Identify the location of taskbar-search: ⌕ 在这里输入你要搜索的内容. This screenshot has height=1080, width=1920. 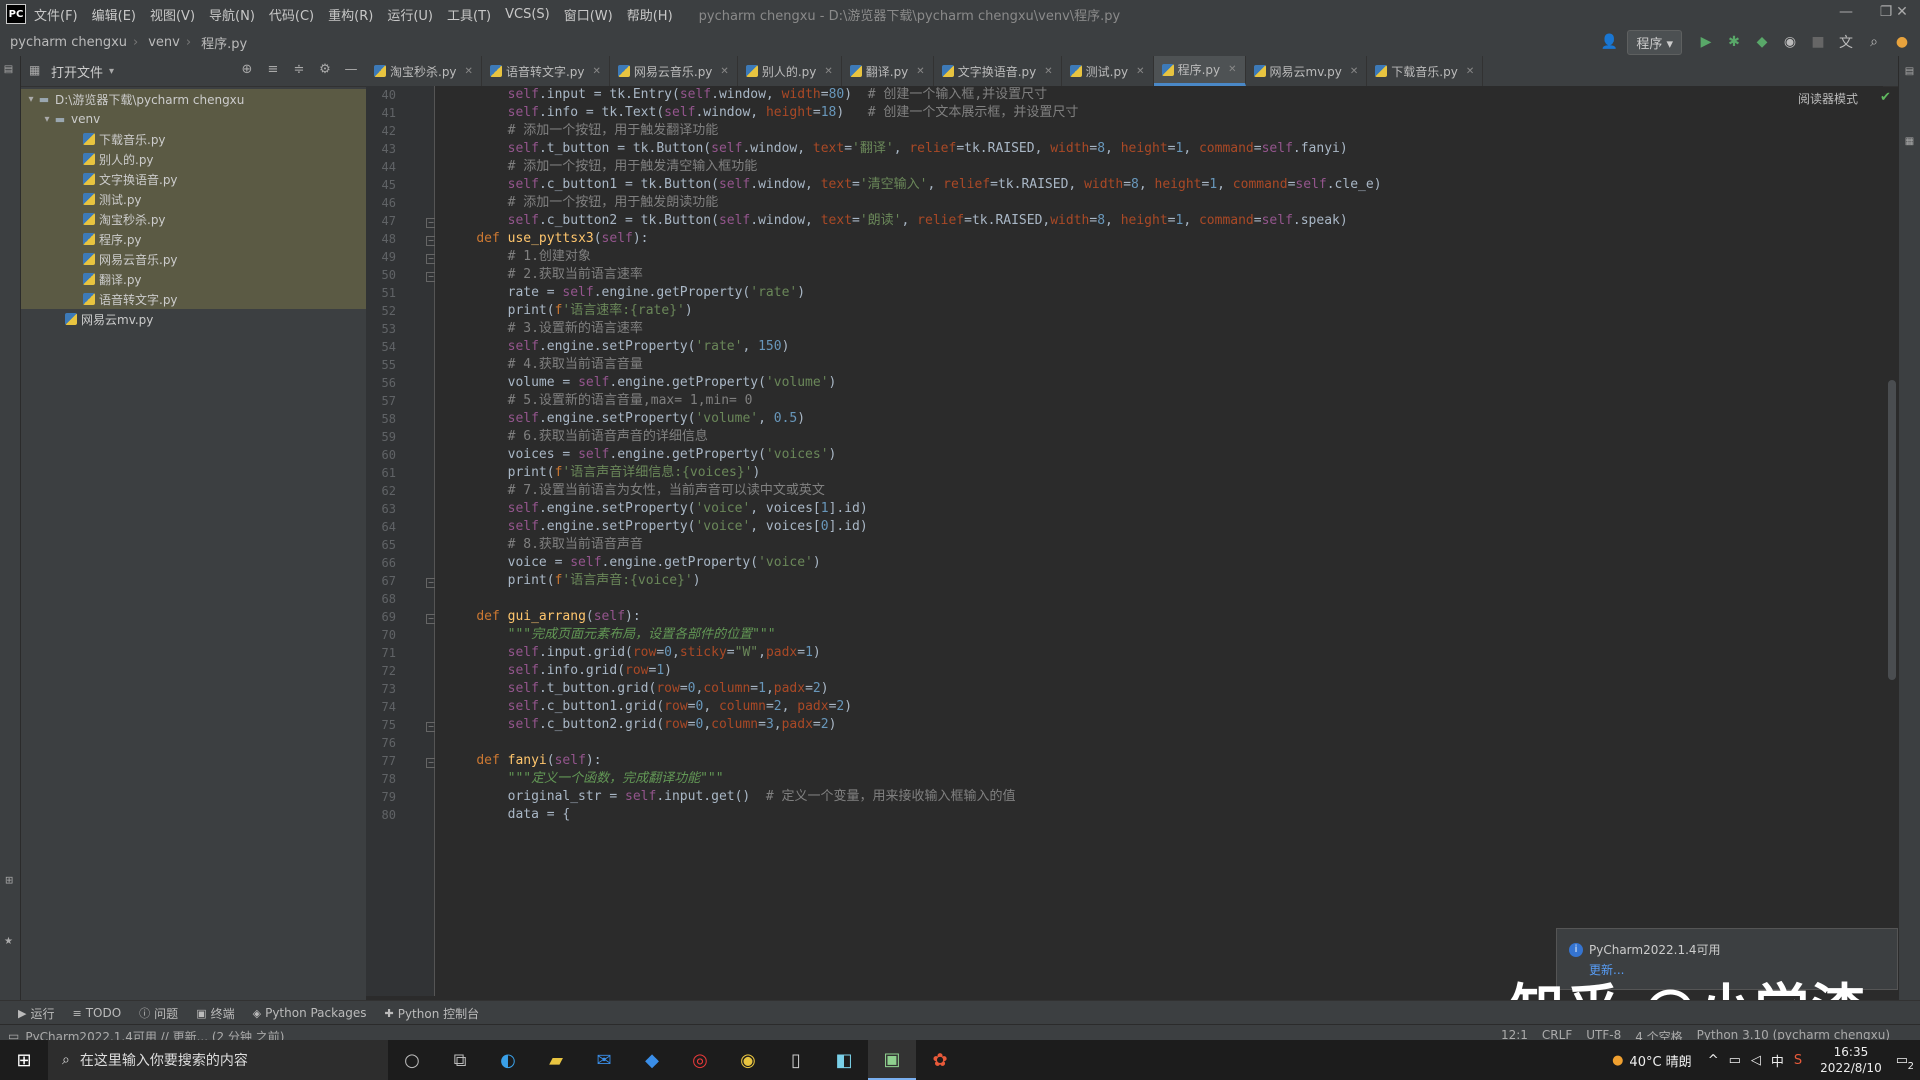
(218, 1060).